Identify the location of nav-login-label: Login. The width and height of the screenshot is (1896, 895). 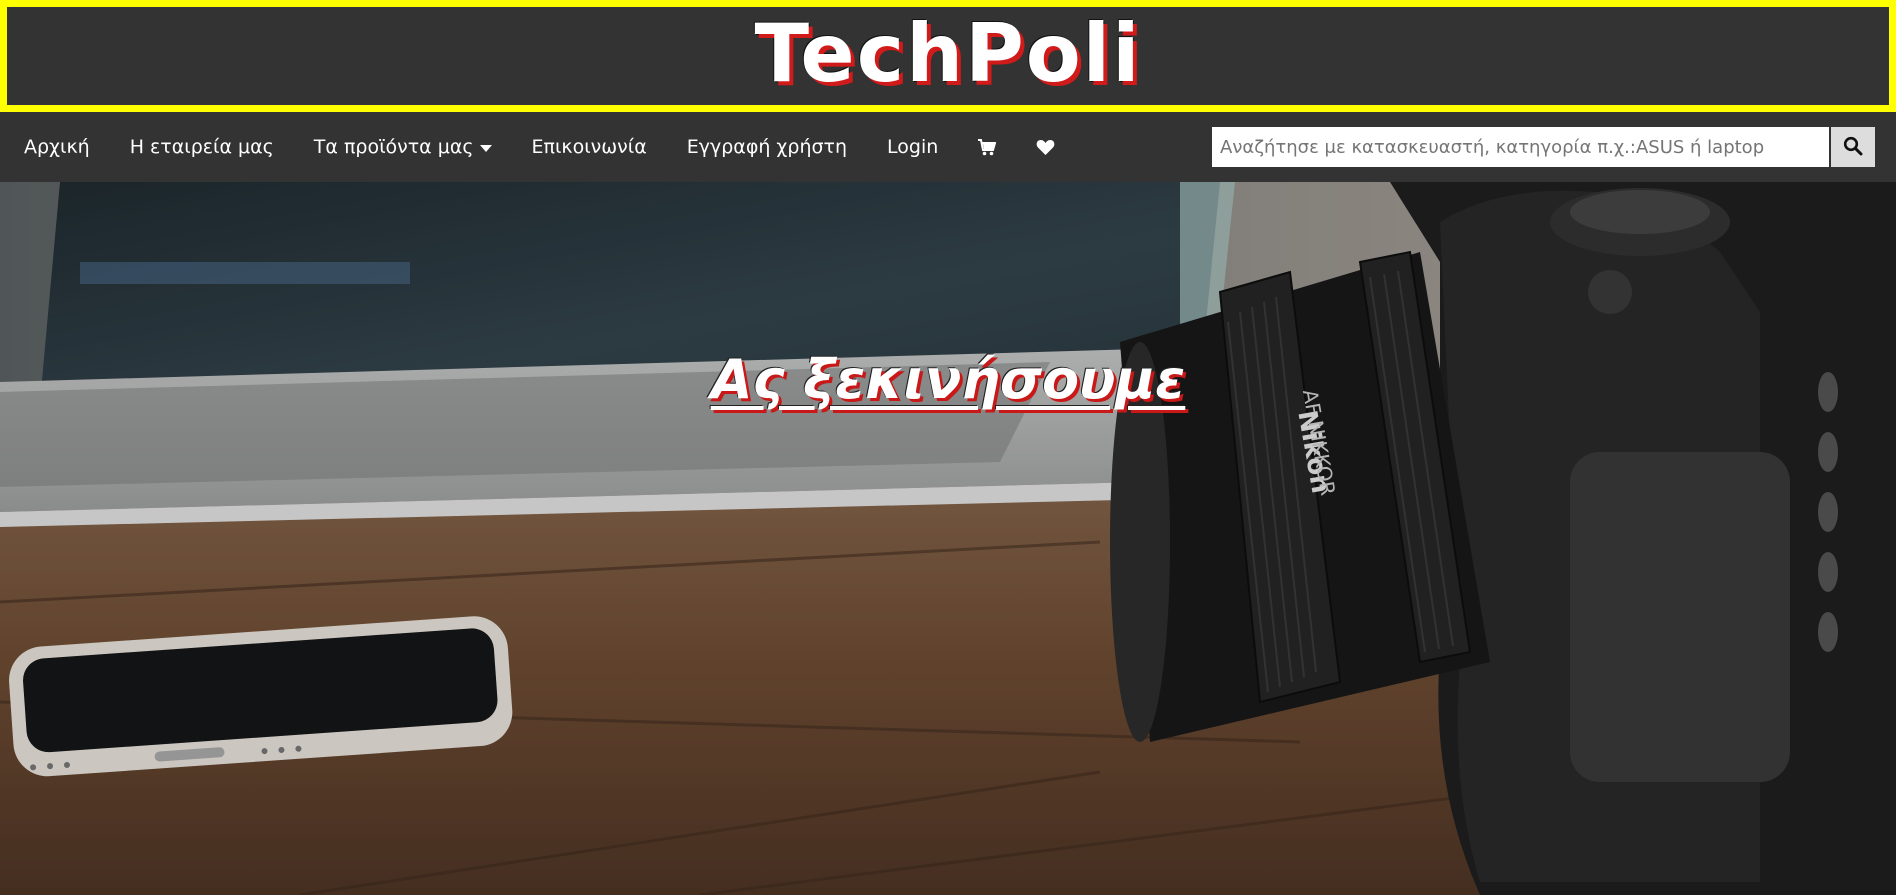
(913, 147).